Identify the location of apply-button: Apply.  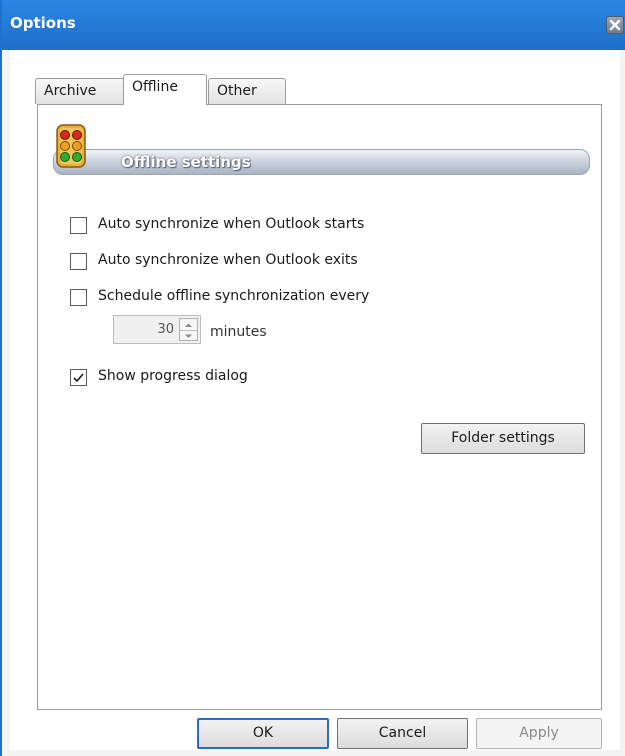
(539, 733).